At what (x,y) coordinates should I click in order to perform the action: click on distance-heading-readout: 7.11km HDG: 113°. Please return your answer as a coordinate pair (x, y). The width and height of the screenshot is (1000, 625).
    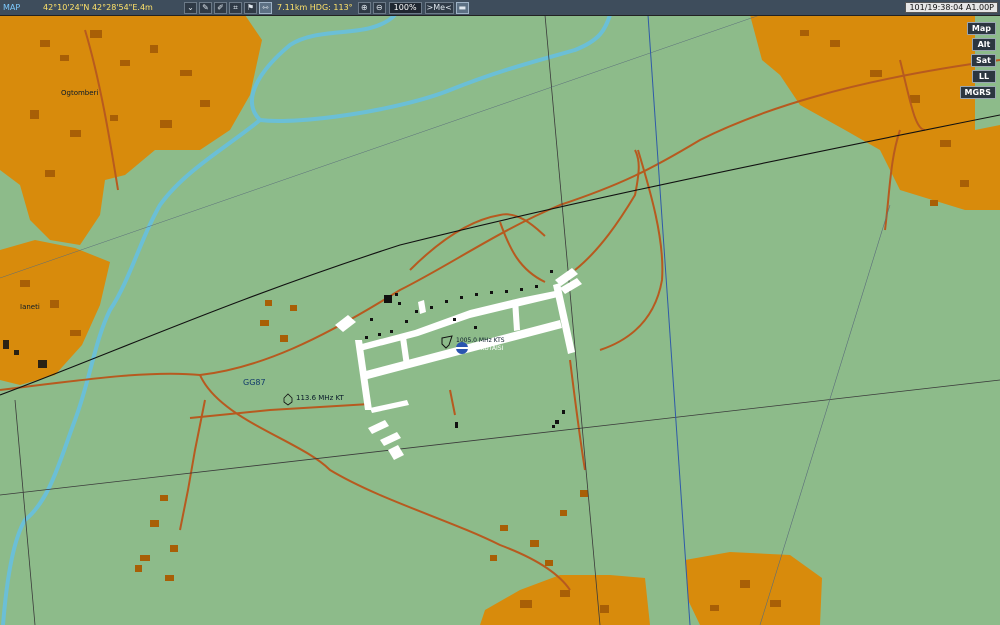
    Looking at the image, I should click on (315, 7).